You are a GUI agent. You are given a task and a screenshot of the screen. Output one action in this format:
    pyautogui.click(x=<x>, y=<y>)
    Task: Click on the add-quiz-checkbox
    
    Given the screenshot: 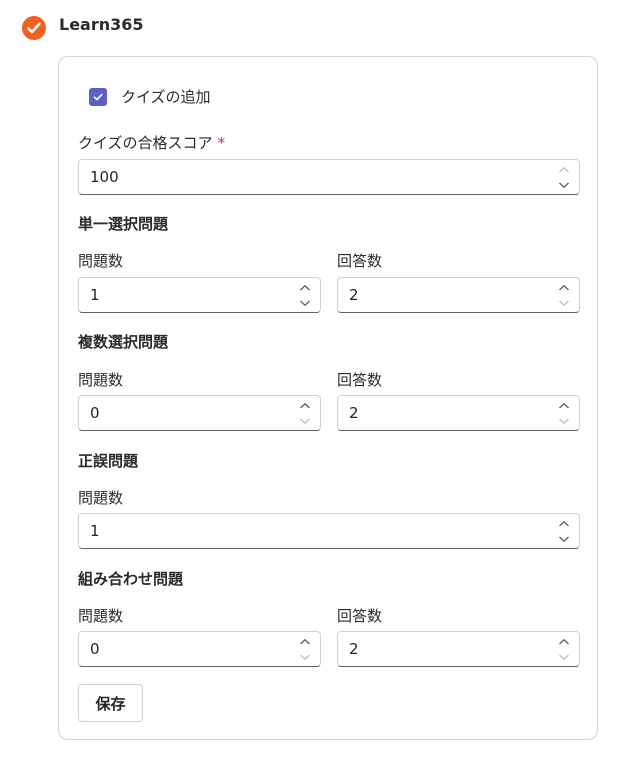 What is the action you would take?
    pyautogui.click(x=98, y=96)
    